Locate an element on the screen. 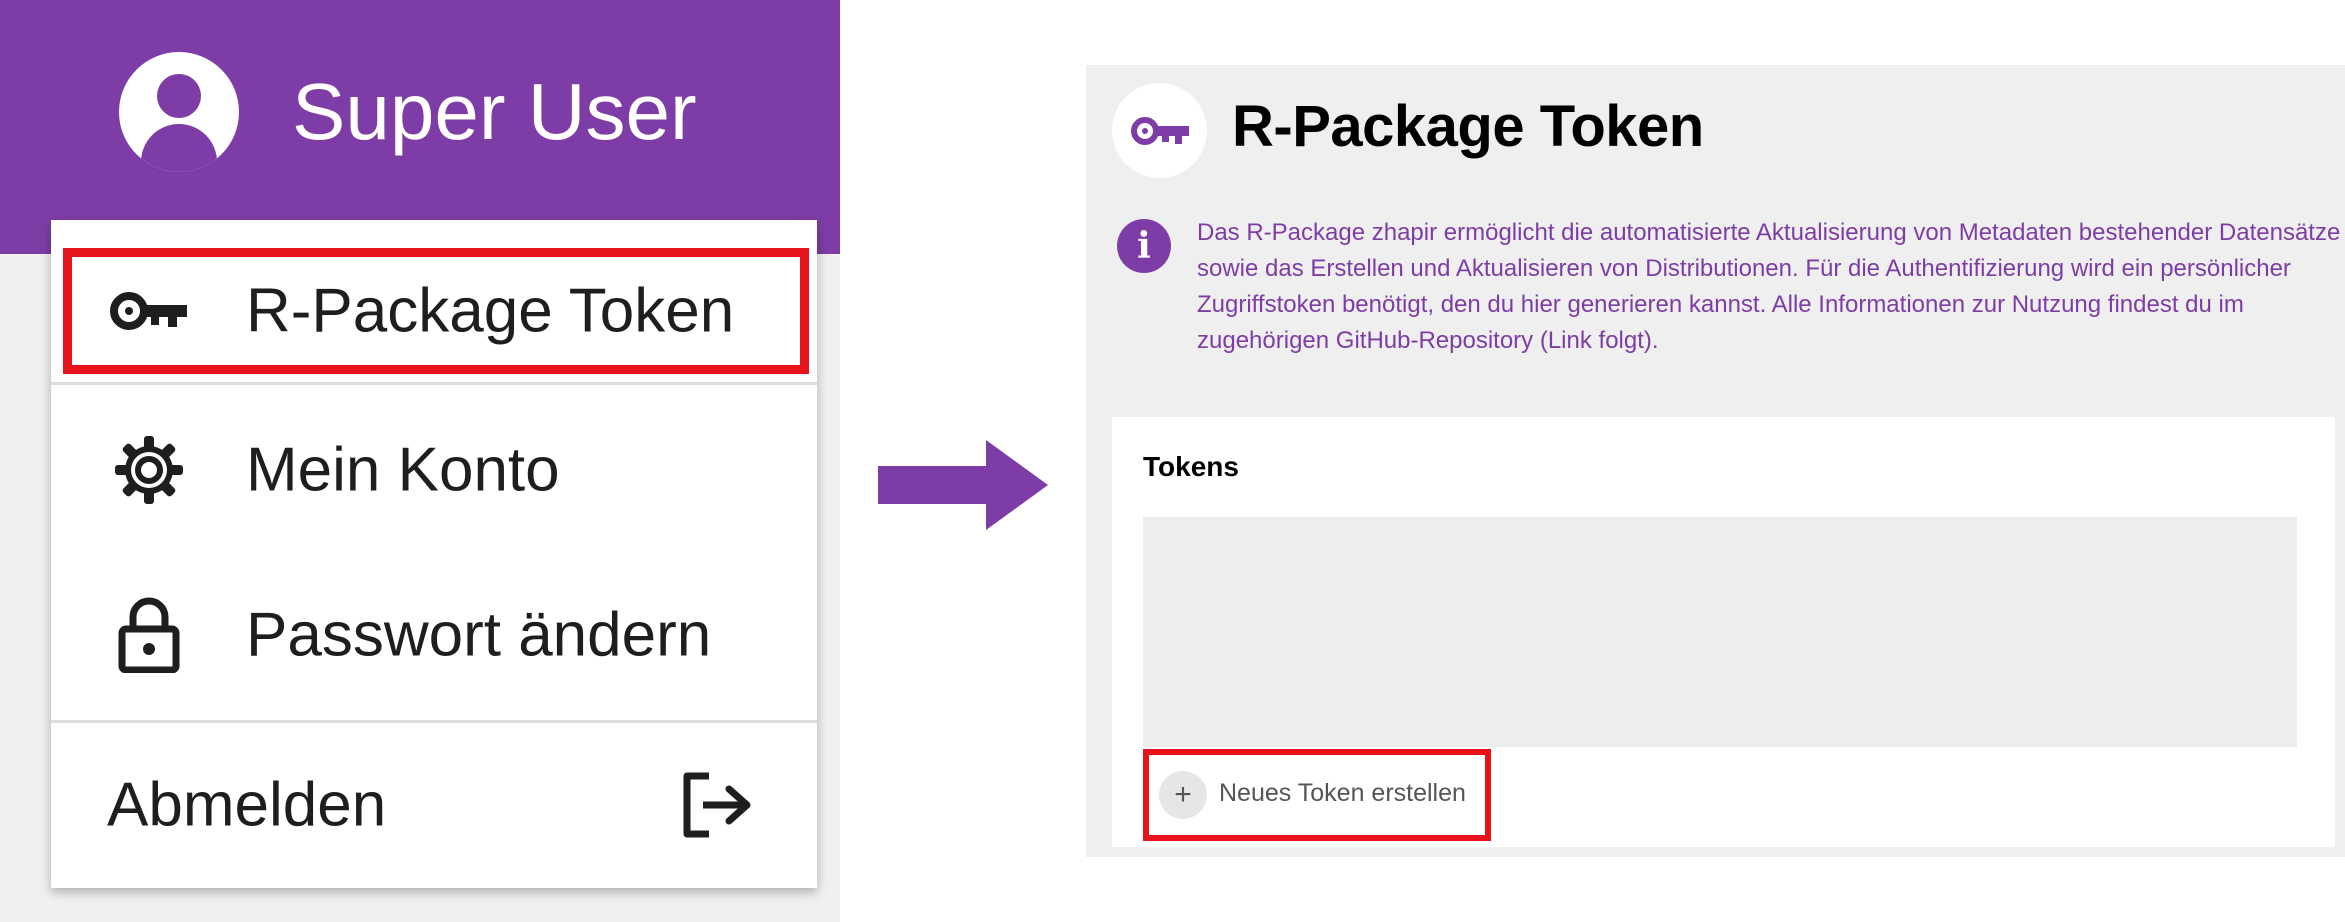 This screenshot has height=922, width=2345. menu-item-label: R-Package Token is located at coordinates (490, 311).